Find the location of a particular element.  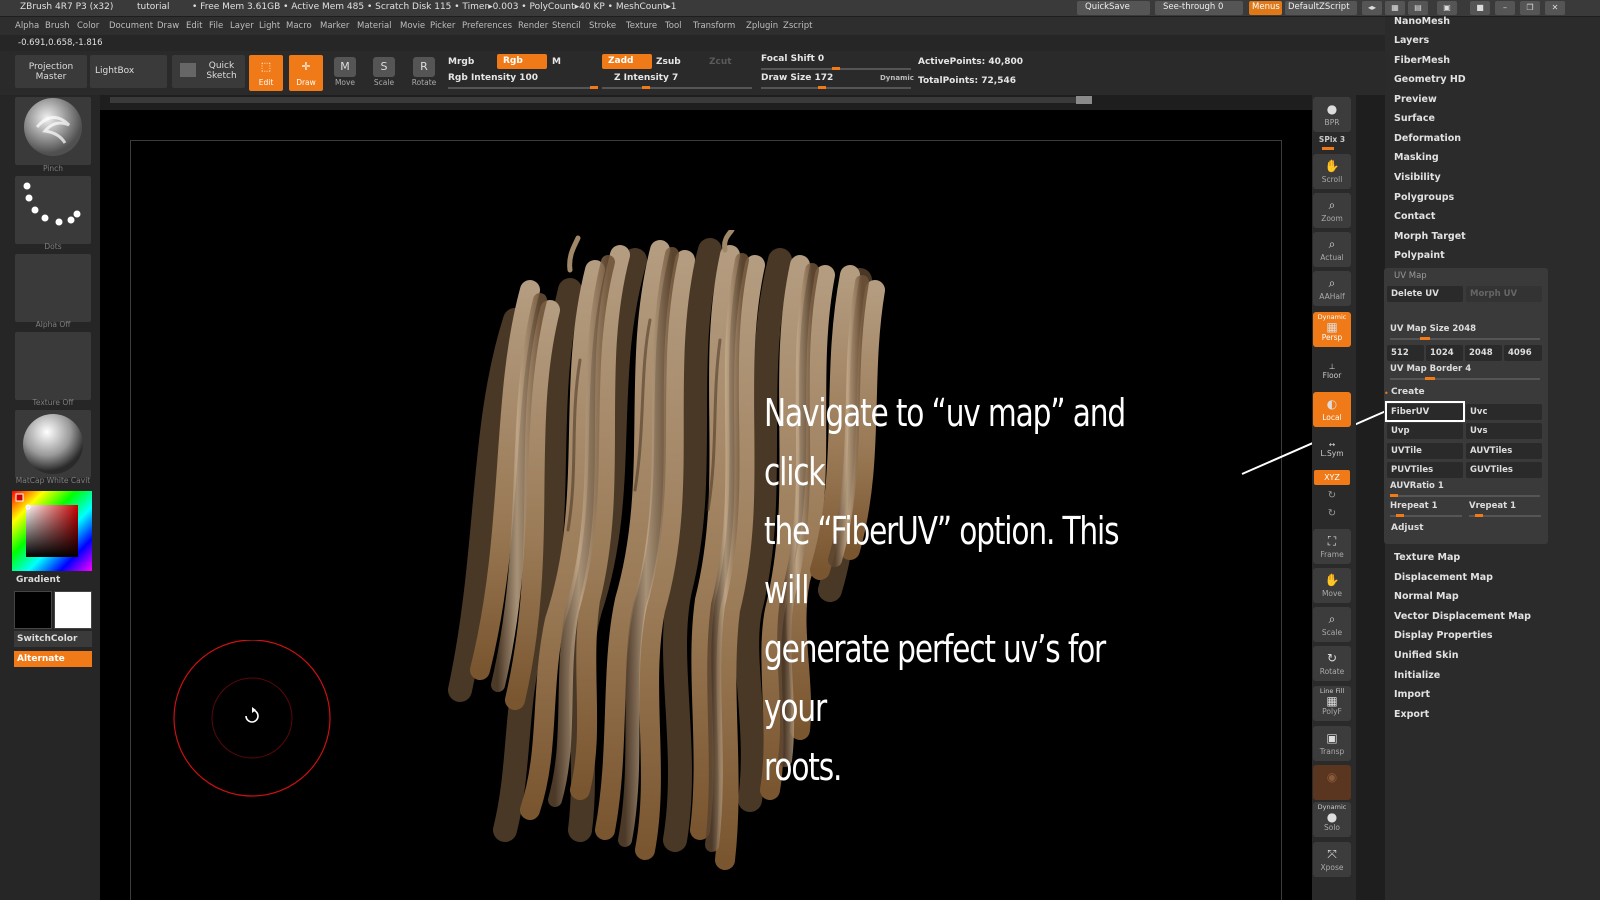

lock-icon: ■ is located at coordinates (1480, 8).